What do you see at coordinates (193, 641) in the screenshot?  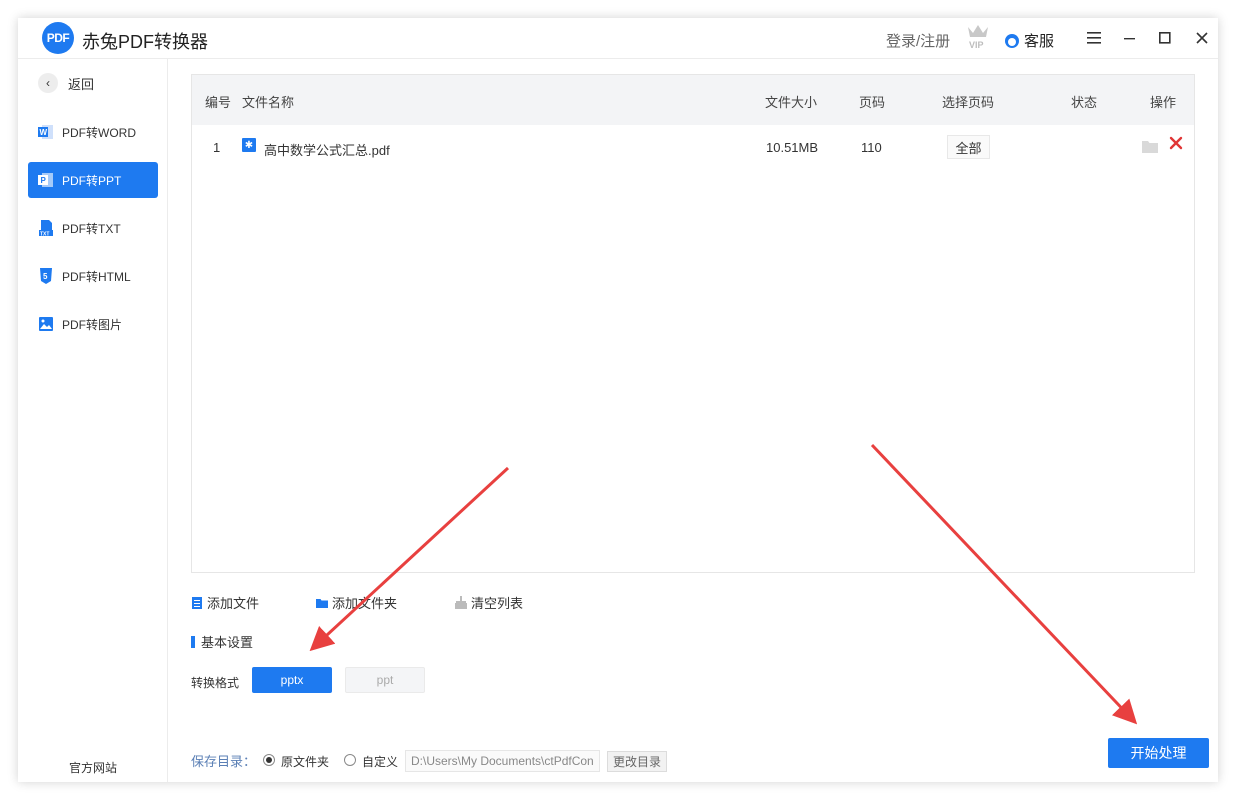 I see `section-marker` at bounding box center [193, 641].